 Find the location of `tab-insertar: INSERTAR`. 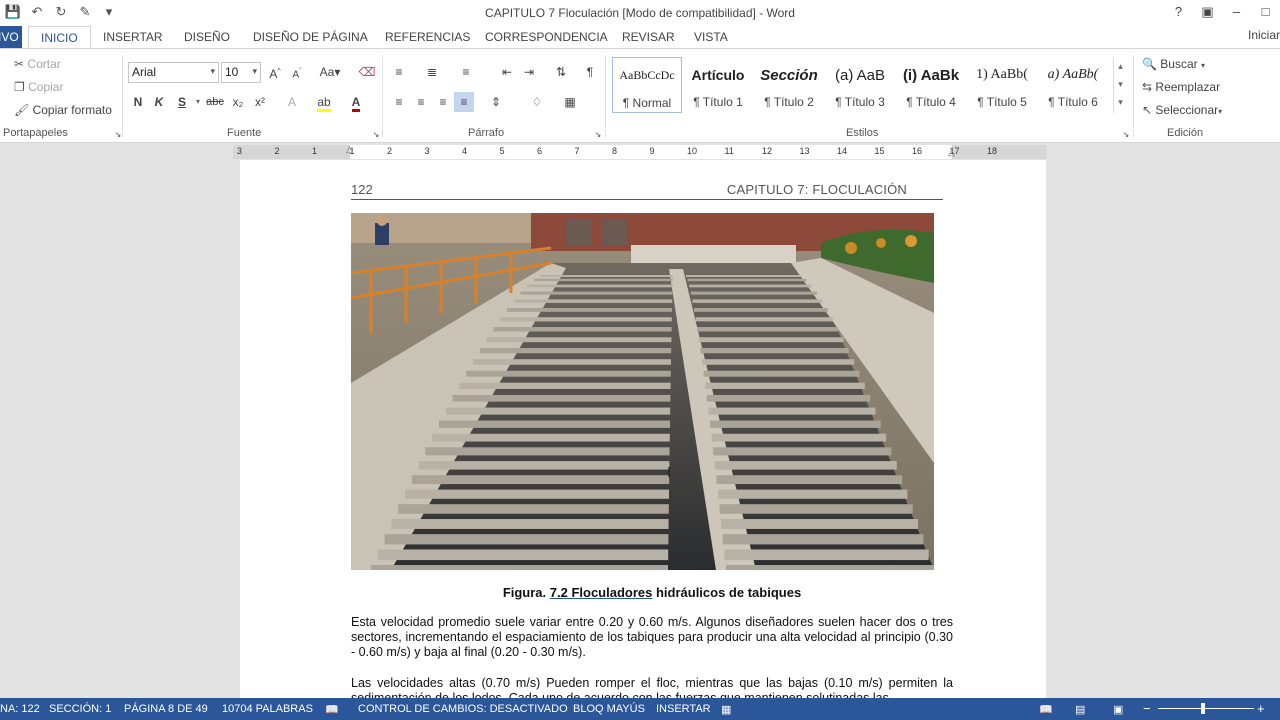

tab-insertar: INSERTAR is located at coordinates (133, 37).